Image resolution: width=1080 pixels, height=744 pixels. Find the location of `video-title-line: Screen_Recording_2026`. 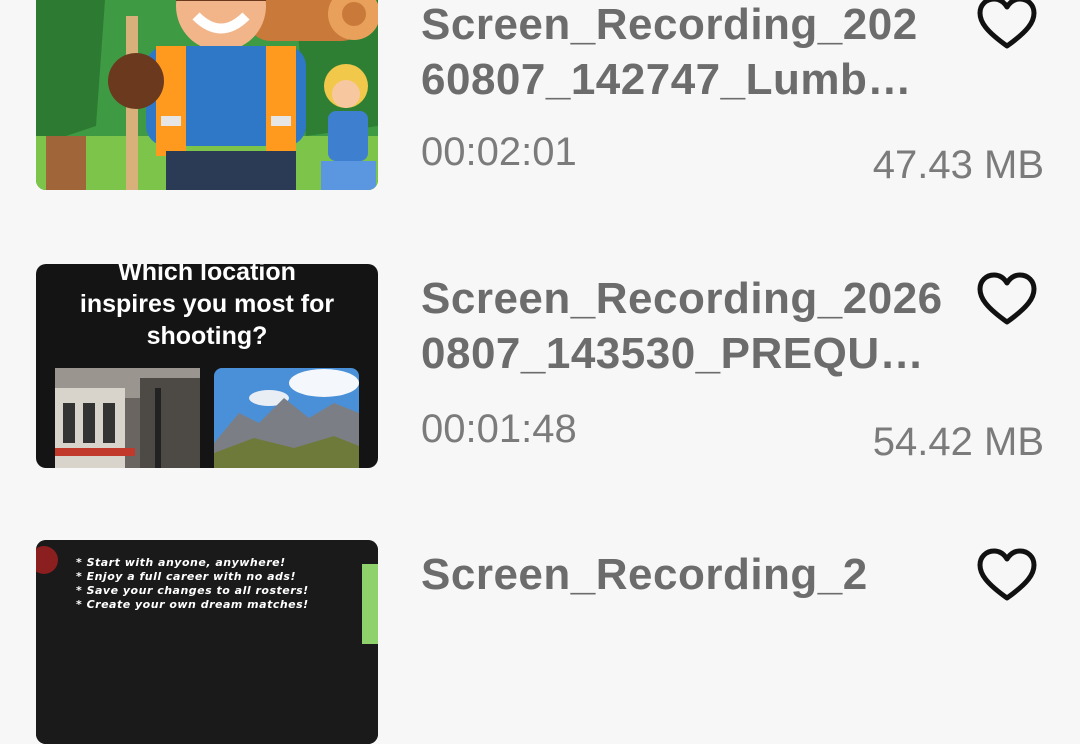

video-title-line: Screen_Recording_2026 is located at coordinates (682, 298).